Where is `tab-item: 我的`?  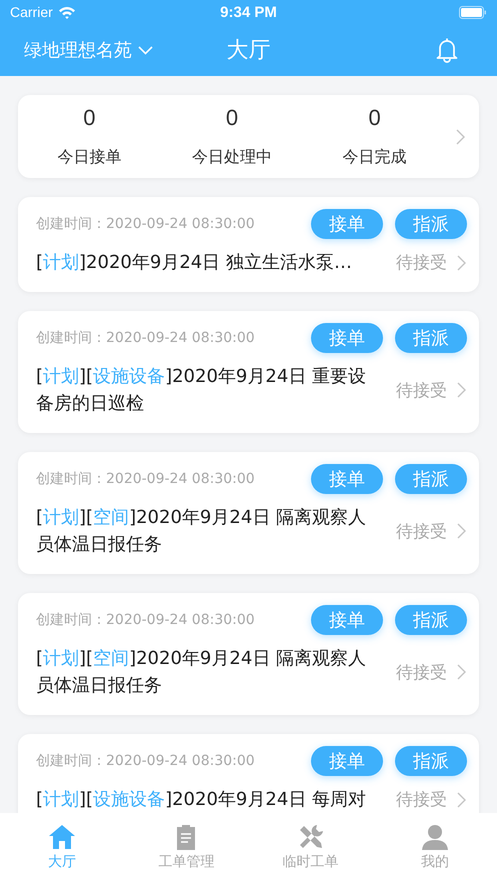 tab-item: 我的 is located at coordinates (434, 848).